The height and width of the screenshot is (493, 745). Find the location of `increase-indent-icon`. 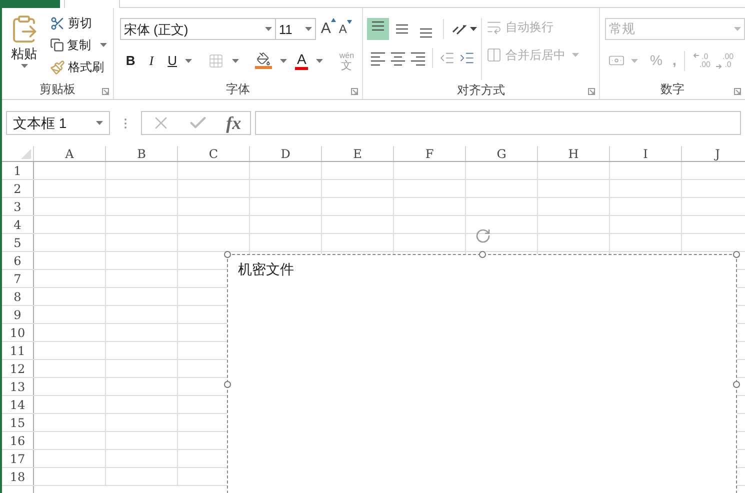

increase-indent-icon is located at coordinates (467, 58).